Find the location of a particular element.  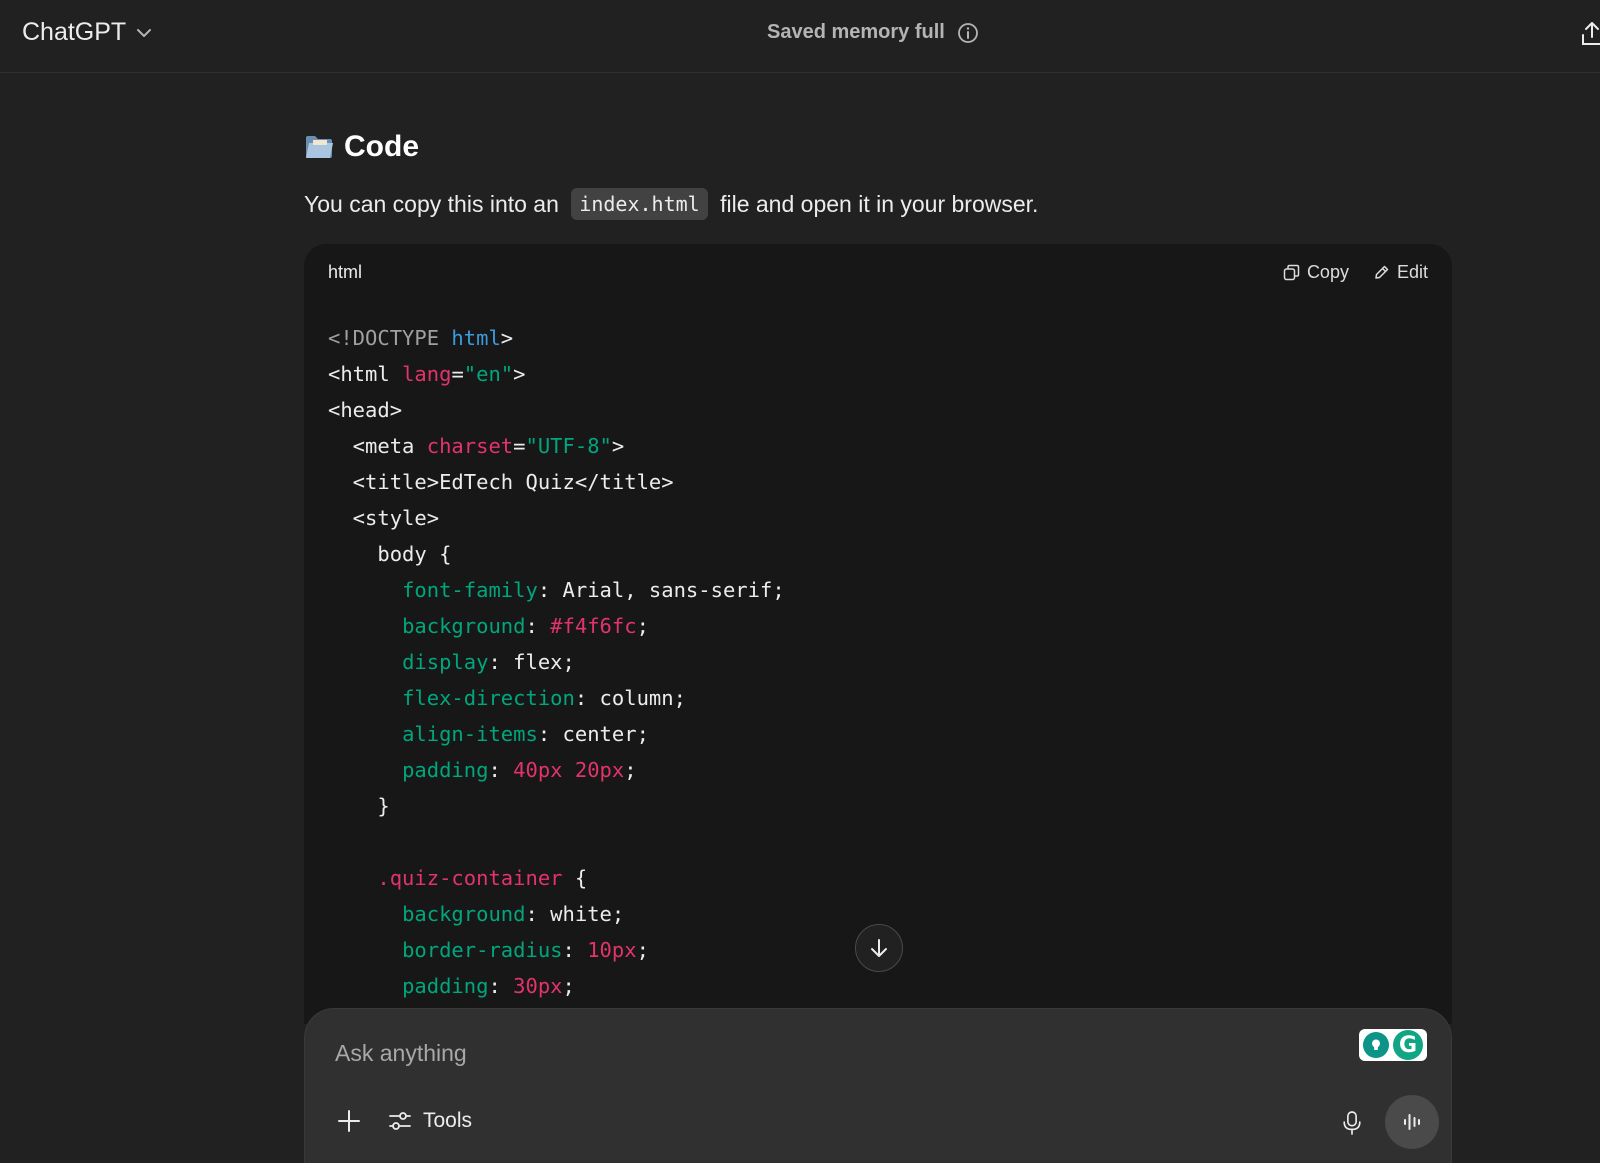

code-actions: Copy Edit is located at coordinates (1355, 272).